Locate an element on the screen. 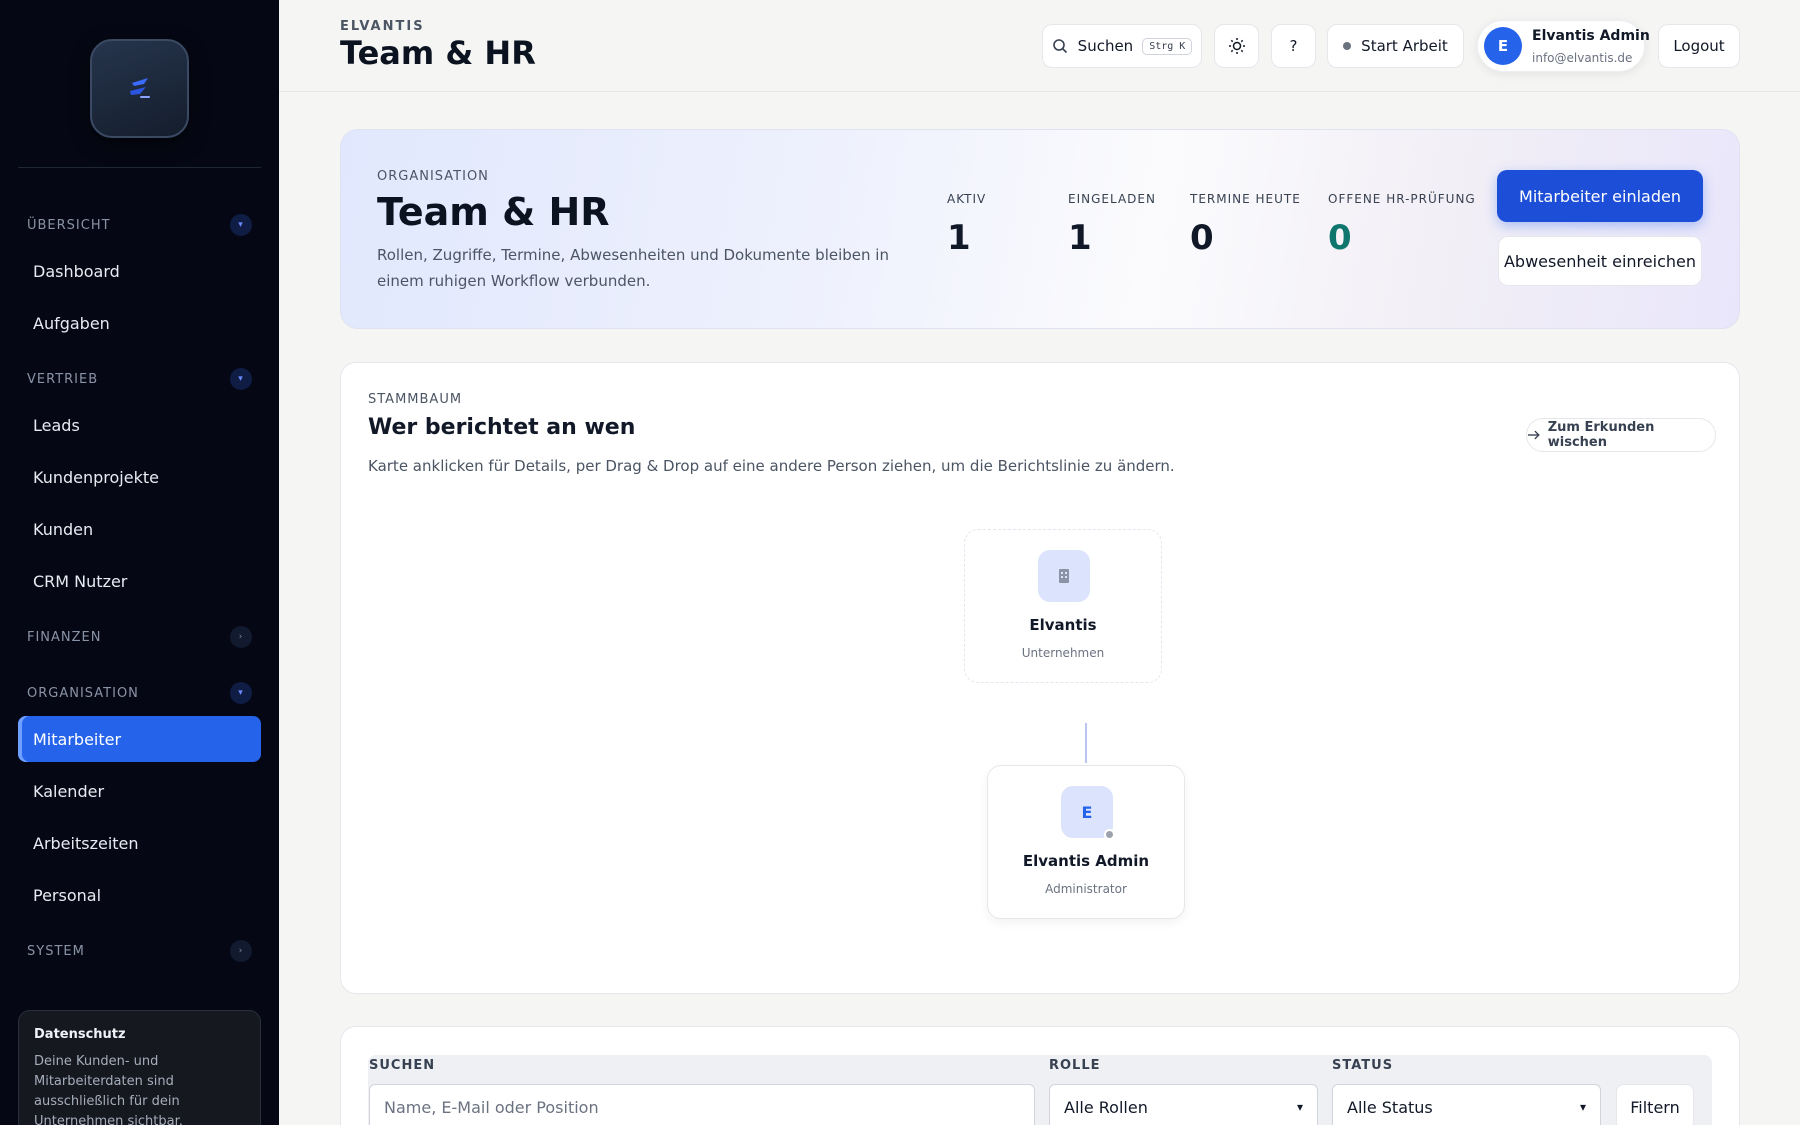 Image resolution: width=1800 pixels, height=1125 pixels. sidebar-item-label: Aufgaben is located at coordinates (71, 323).